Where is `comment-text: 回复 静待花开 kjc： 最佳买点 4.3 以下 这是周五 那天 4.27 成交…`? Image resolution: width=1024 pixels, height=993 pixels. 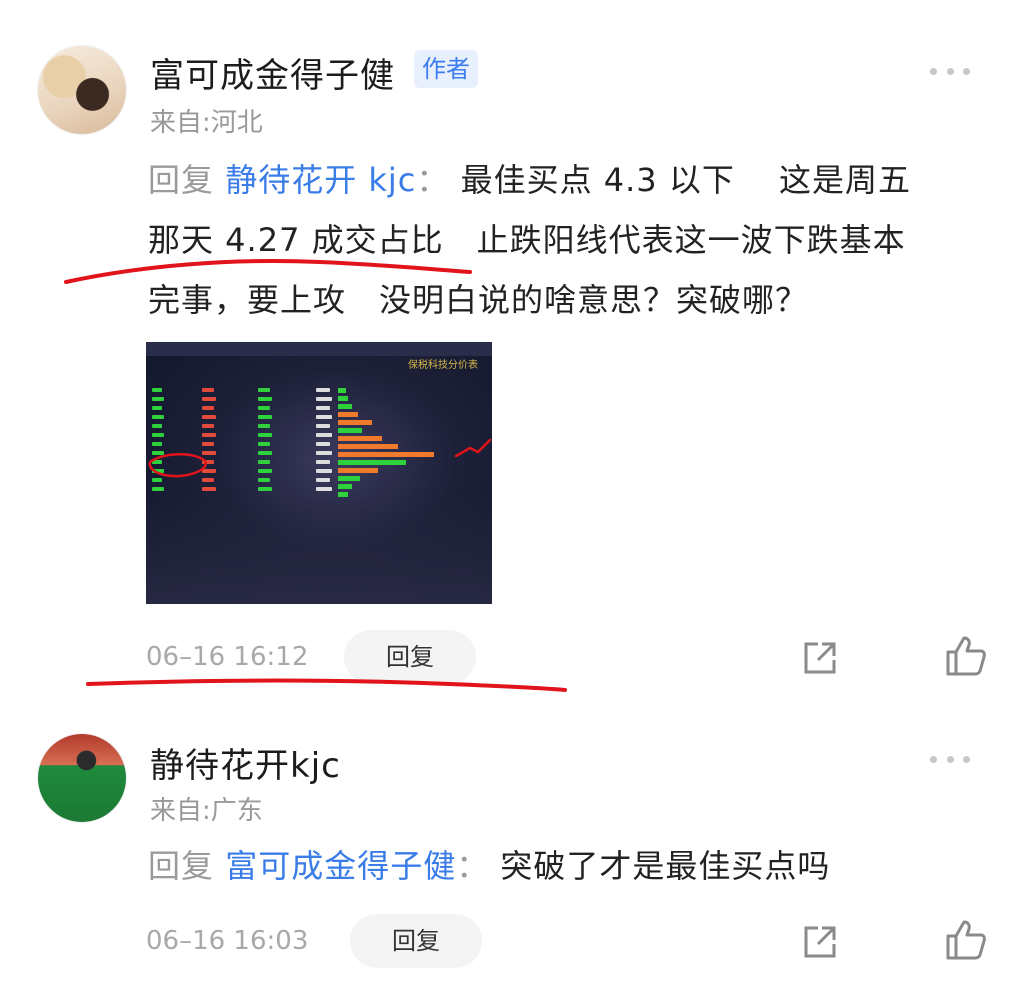 comment-text: 回复 静待花开 kjc： 最佳买点 4.3 以下 这是周五 那天 4.27 成交… is located at coordinates (568, 240).